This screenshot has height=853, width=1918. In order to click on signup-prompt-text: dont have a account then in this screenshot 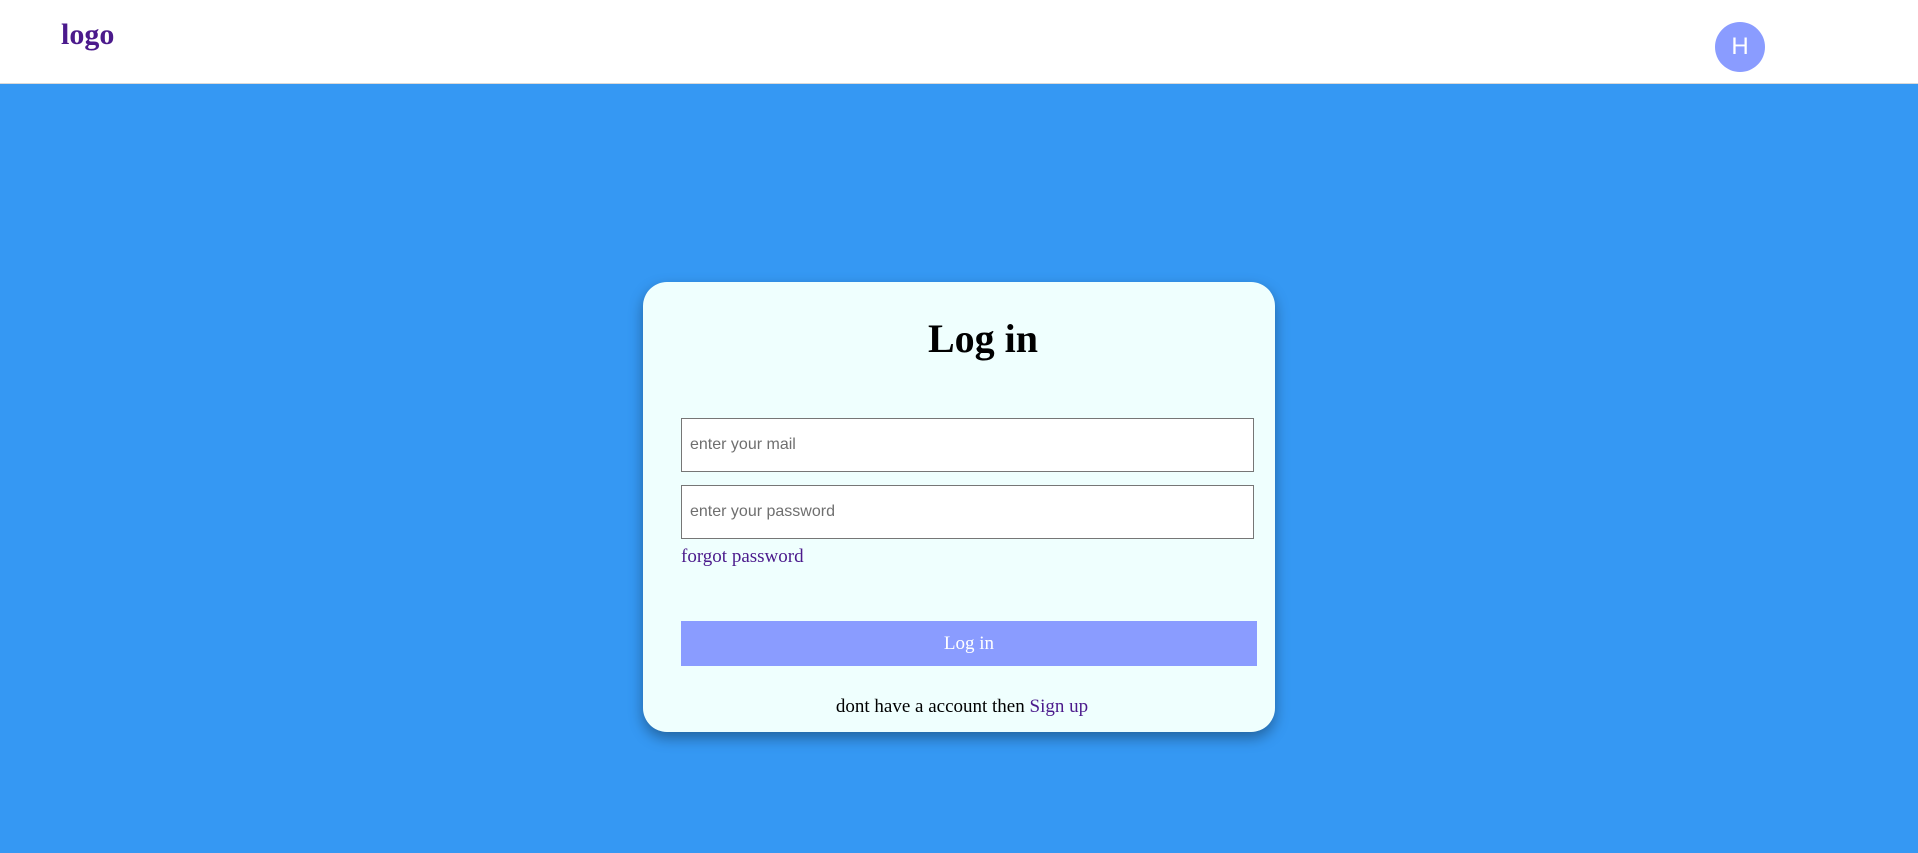, I will do `click(930, 706)`.